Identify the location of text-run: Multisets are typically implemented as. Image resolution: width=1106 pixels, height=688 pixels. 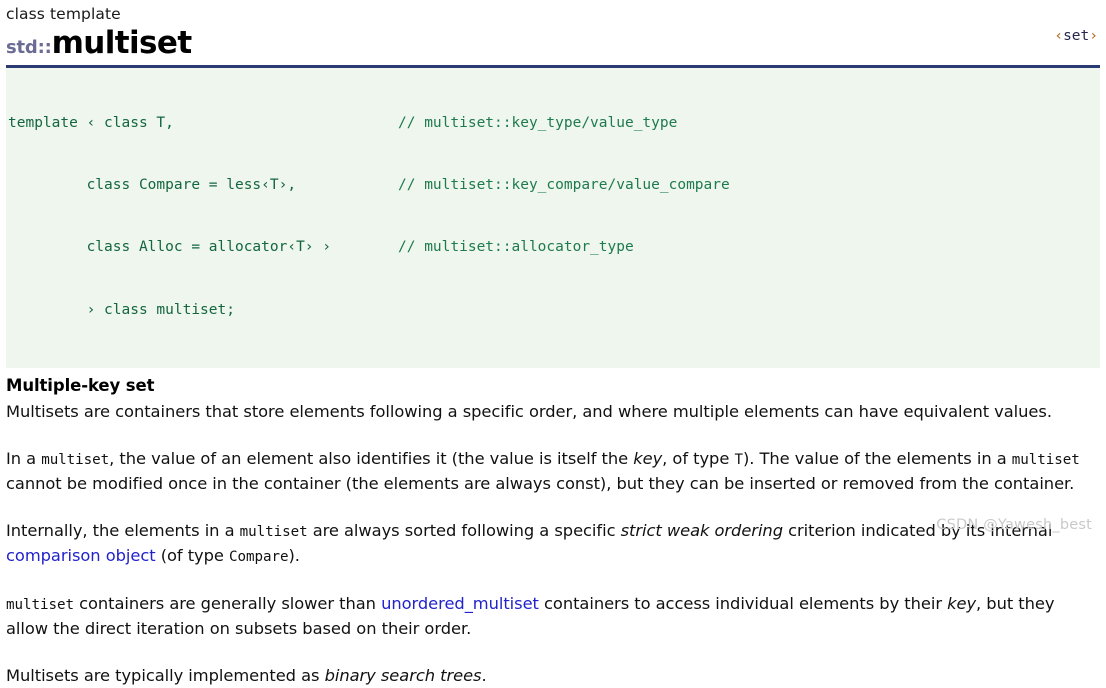
(165, 675).